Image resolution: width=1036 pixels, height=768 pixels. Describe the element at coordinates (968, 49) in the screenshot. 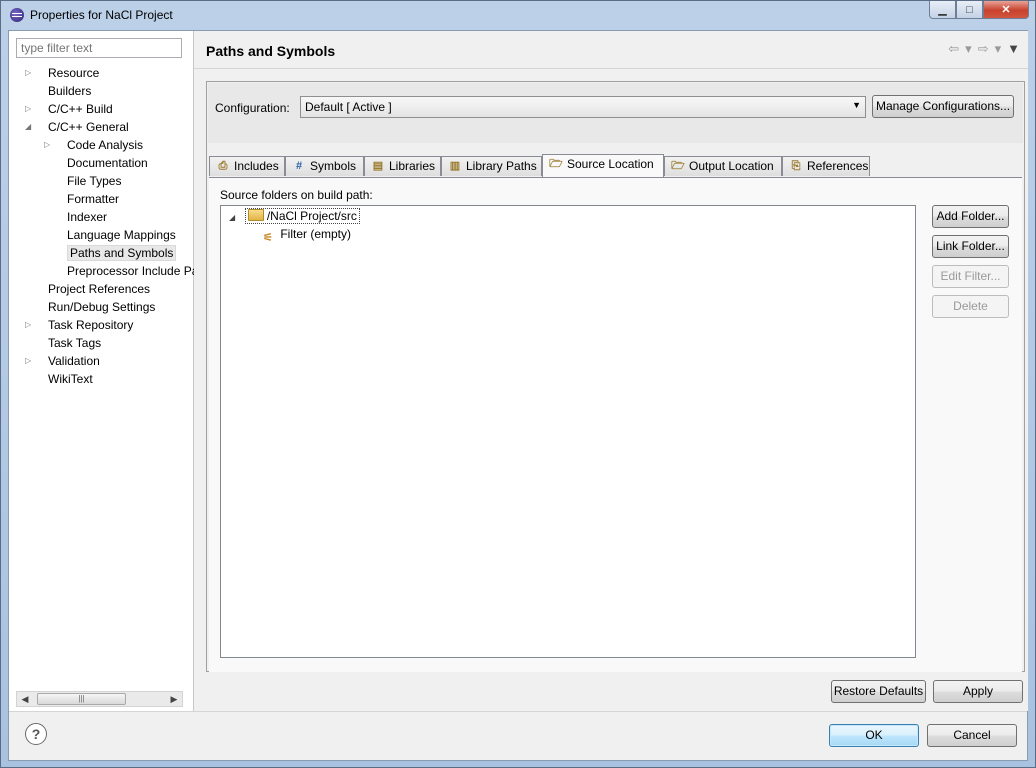

I see `back-dropdown-icon: ▾` at that location.